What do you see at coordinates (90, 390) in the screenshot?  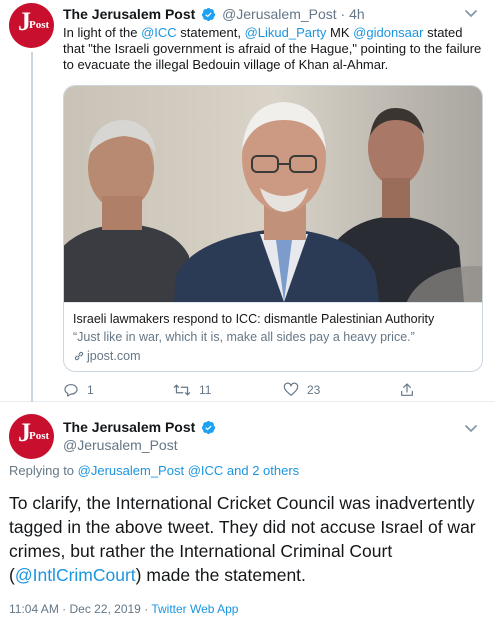 I see `reply-count: 1` at bounding box center [90, 390].